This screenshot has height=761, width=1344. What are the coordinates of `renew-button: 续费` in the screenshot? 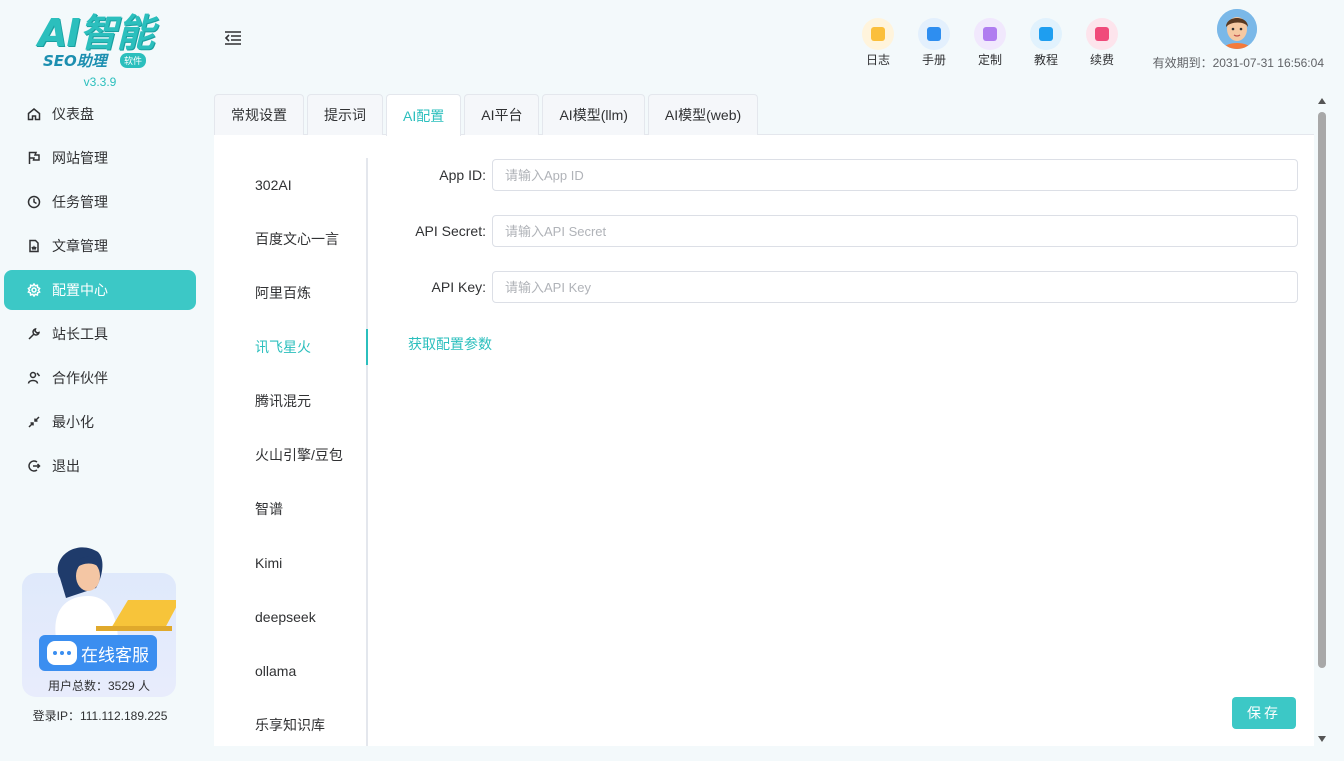 It's located at (1102, 43).